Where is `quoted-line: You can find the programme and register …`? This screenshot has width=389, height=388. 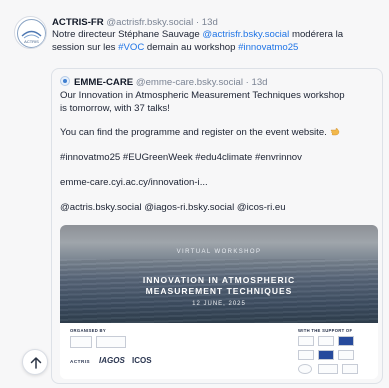
quoted-line: You can find the programme and register … is located at coordinates (193, 132).